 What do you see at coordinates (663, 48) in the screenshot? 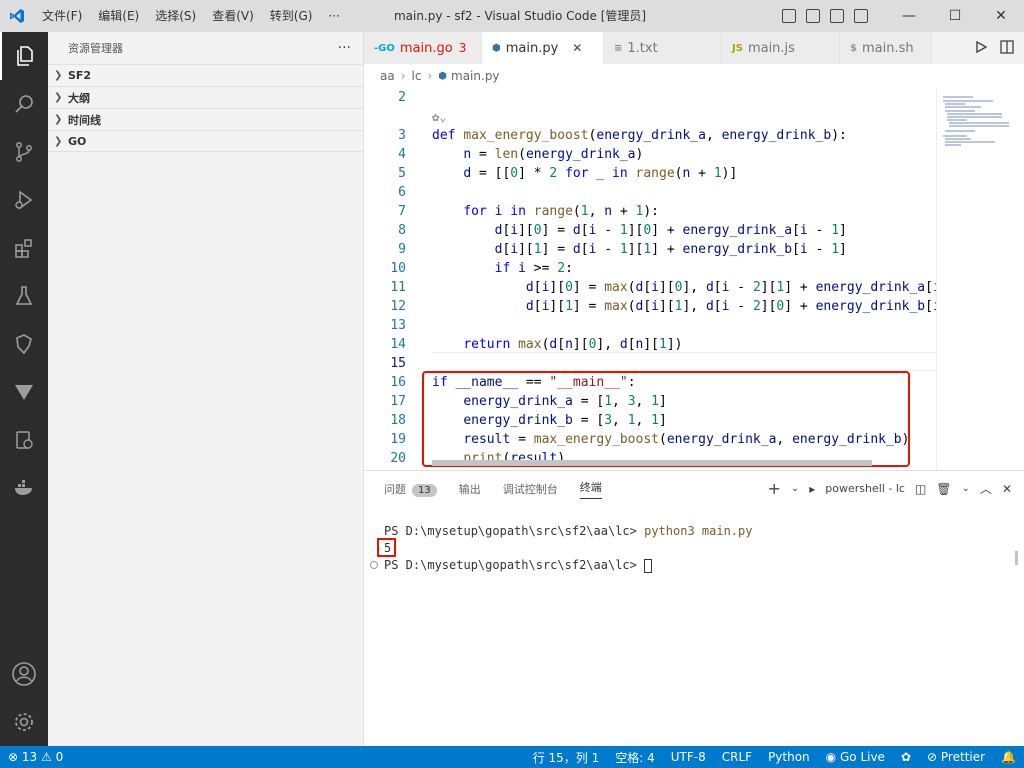
I see `tab-1-txt: ≡ 1.txt` at bounding box center [663, 48].